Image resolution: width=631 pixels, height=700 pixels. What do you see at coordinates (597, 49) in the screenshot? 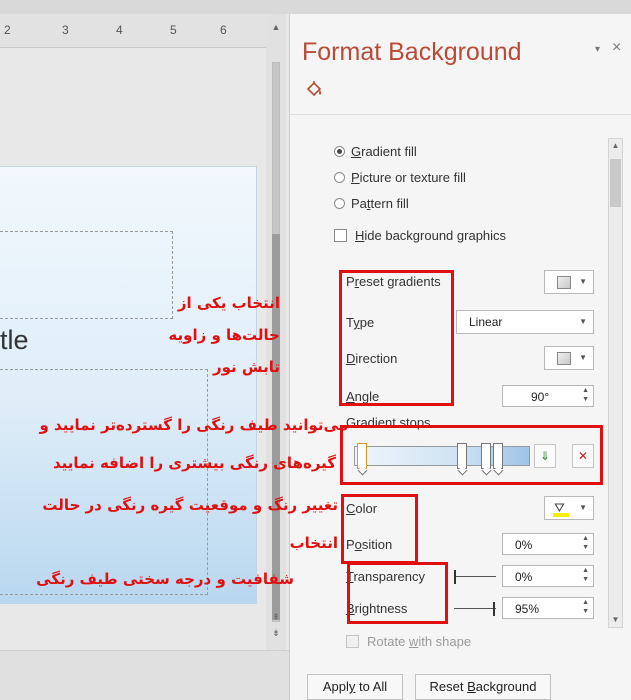
I see `pane-options-arrow-icon: ▾` at bounding box center [597, 49].